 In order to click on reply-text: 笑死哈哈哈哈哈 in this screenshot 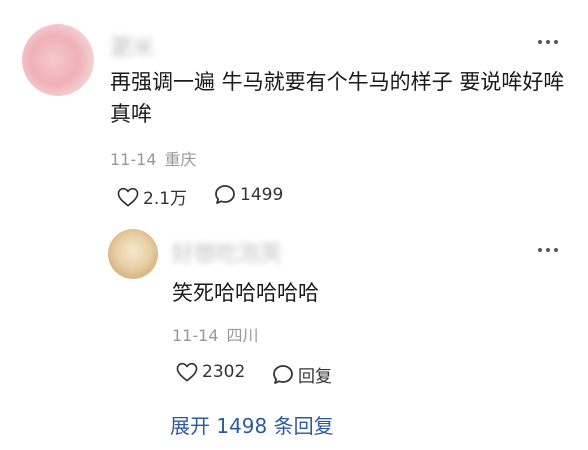, I will do `click(245, 293)`.